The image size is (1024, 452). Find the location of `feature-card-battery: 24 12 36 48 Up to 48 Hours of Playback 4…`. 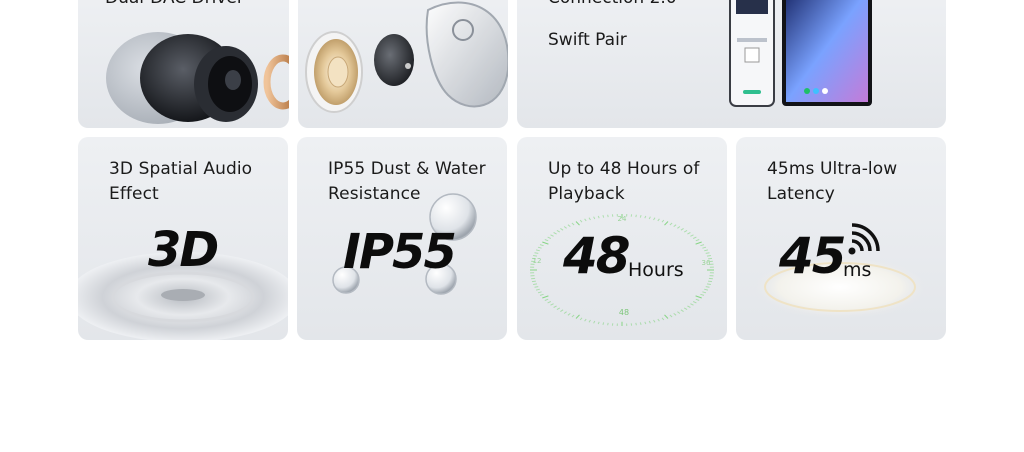

feature-card-battery: 24 12 36 48 Up to 48 Hours of Playback 4… is located at coordinates (622, 238).